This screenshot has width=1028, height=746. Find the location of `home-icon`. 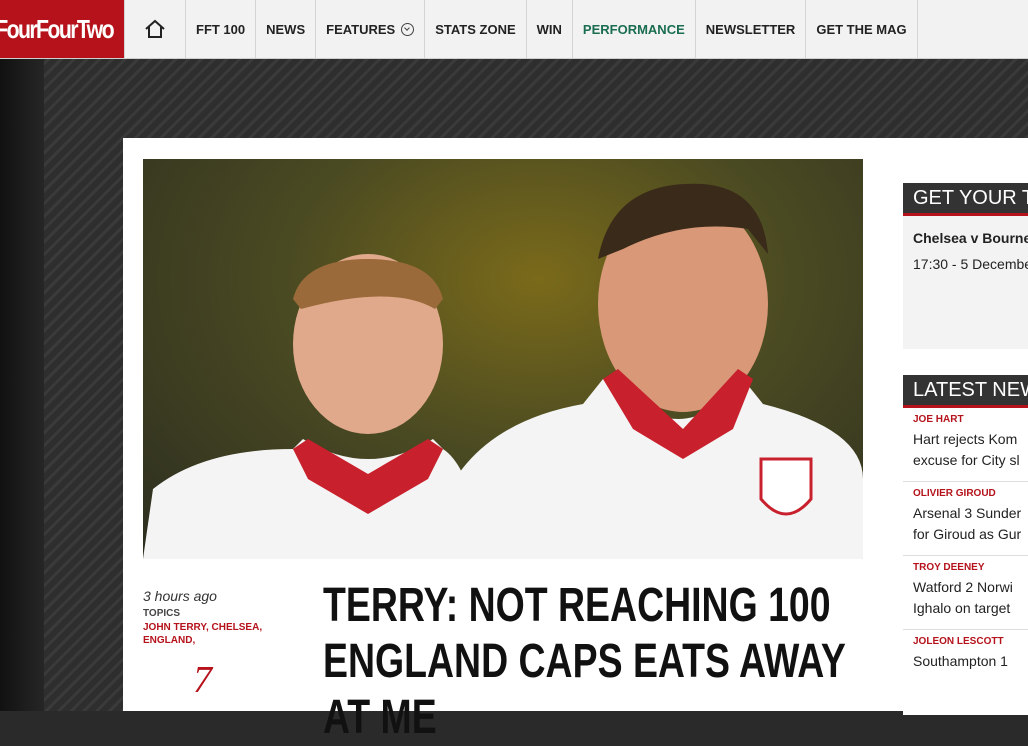

home-icon is located at coordinates (155, 28).